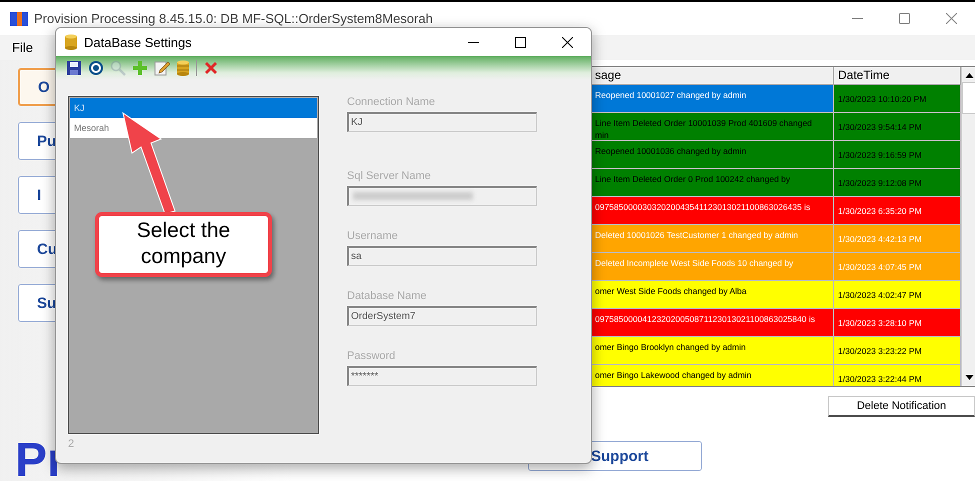  I want to click on menu-item: File, so click(22, 47).